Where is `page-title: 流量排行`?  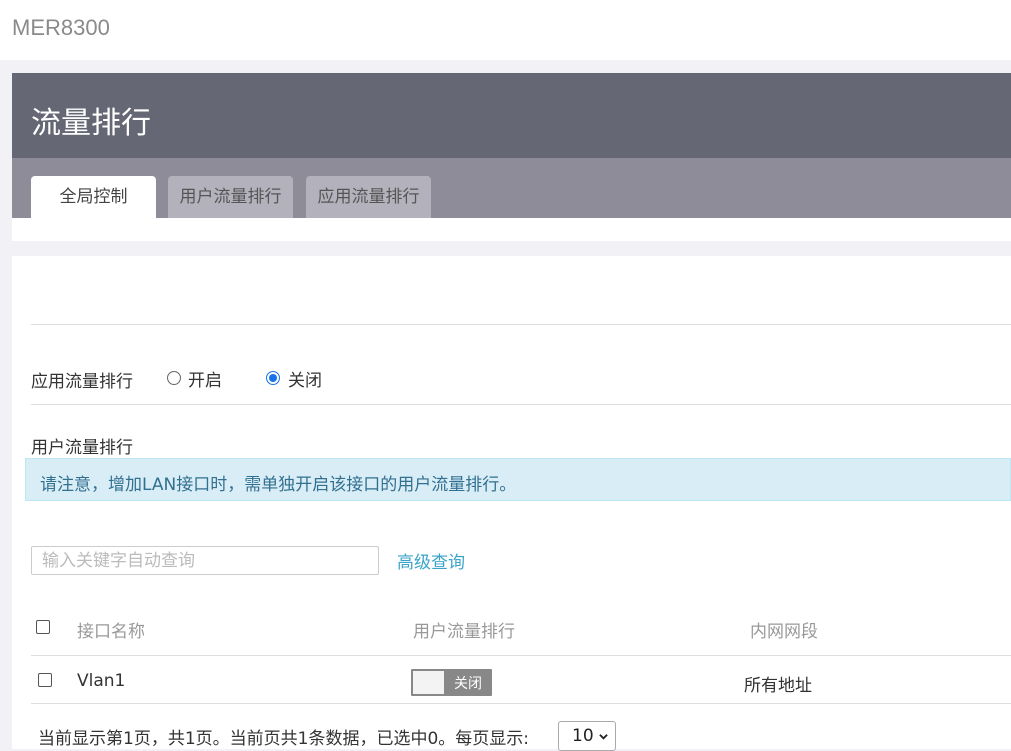 page-title: 流量排行 is located at coordinates (91, 123).